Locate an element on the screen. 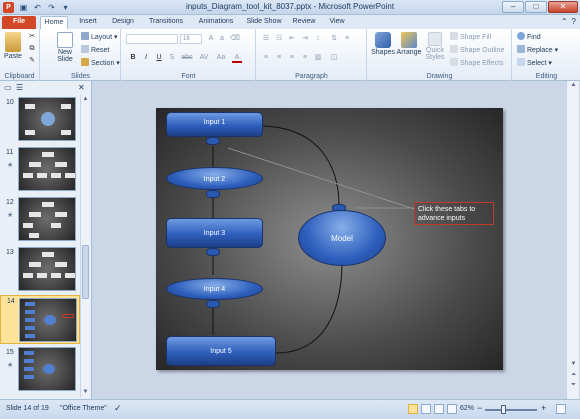 The height and width of the screenshot is (419, 580). callout-box: Click these tabs to advance inputs is located at coordinates (454, 213).